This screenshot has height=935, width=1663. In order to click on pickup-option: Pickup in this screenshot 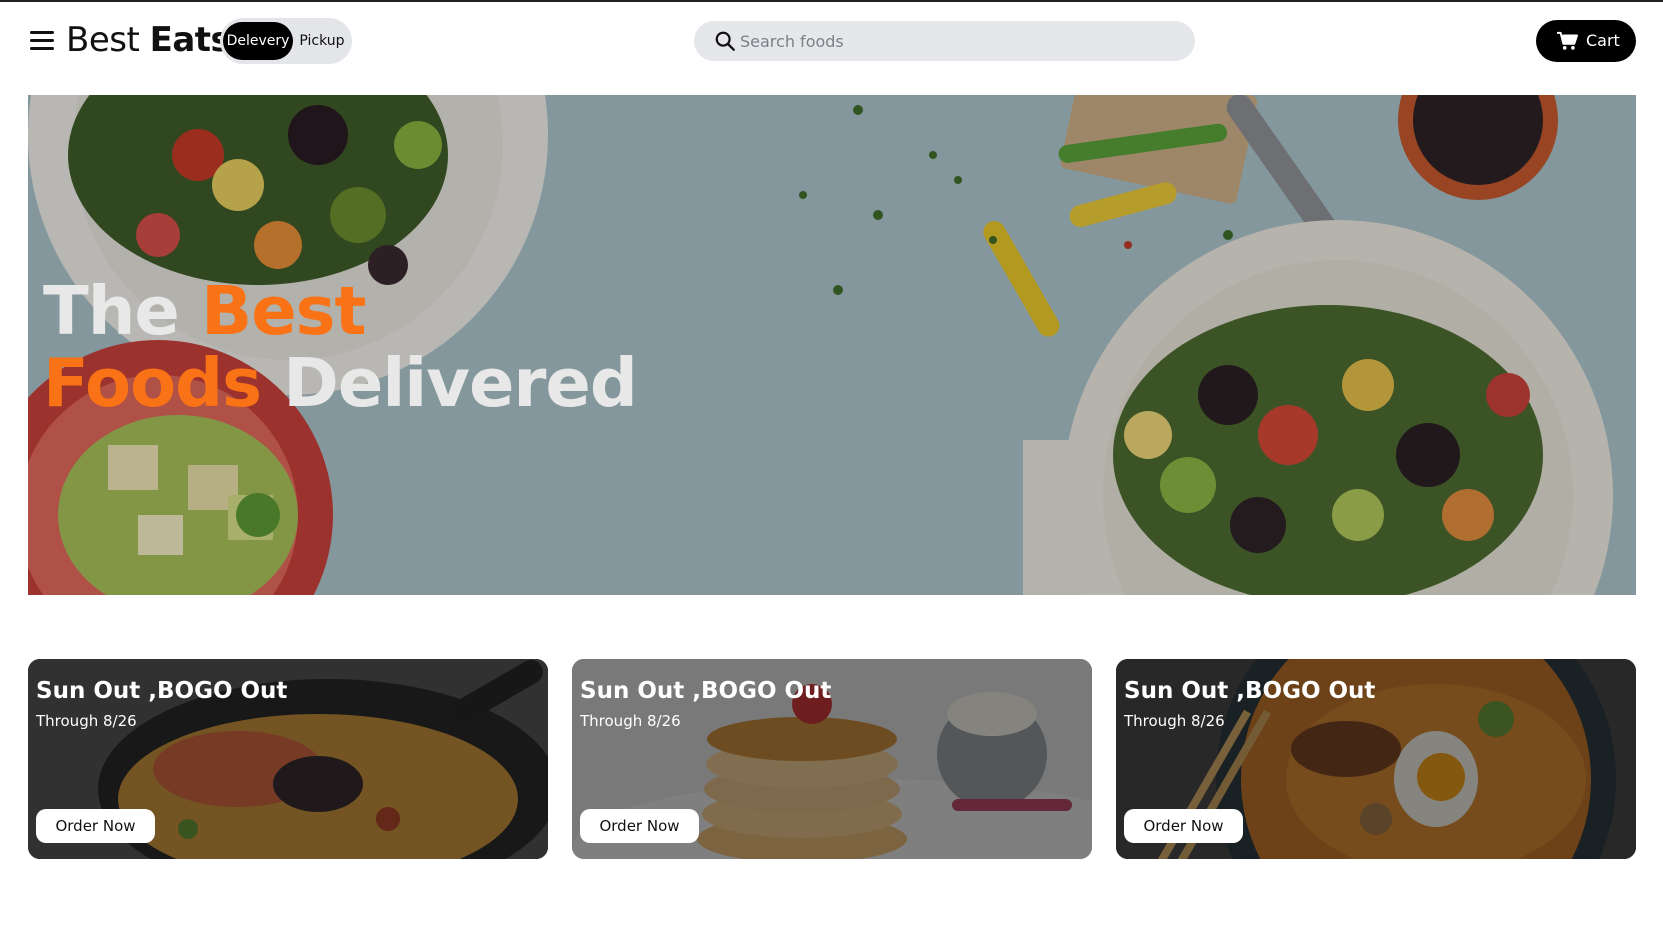, I will do `click(322, 41)`.